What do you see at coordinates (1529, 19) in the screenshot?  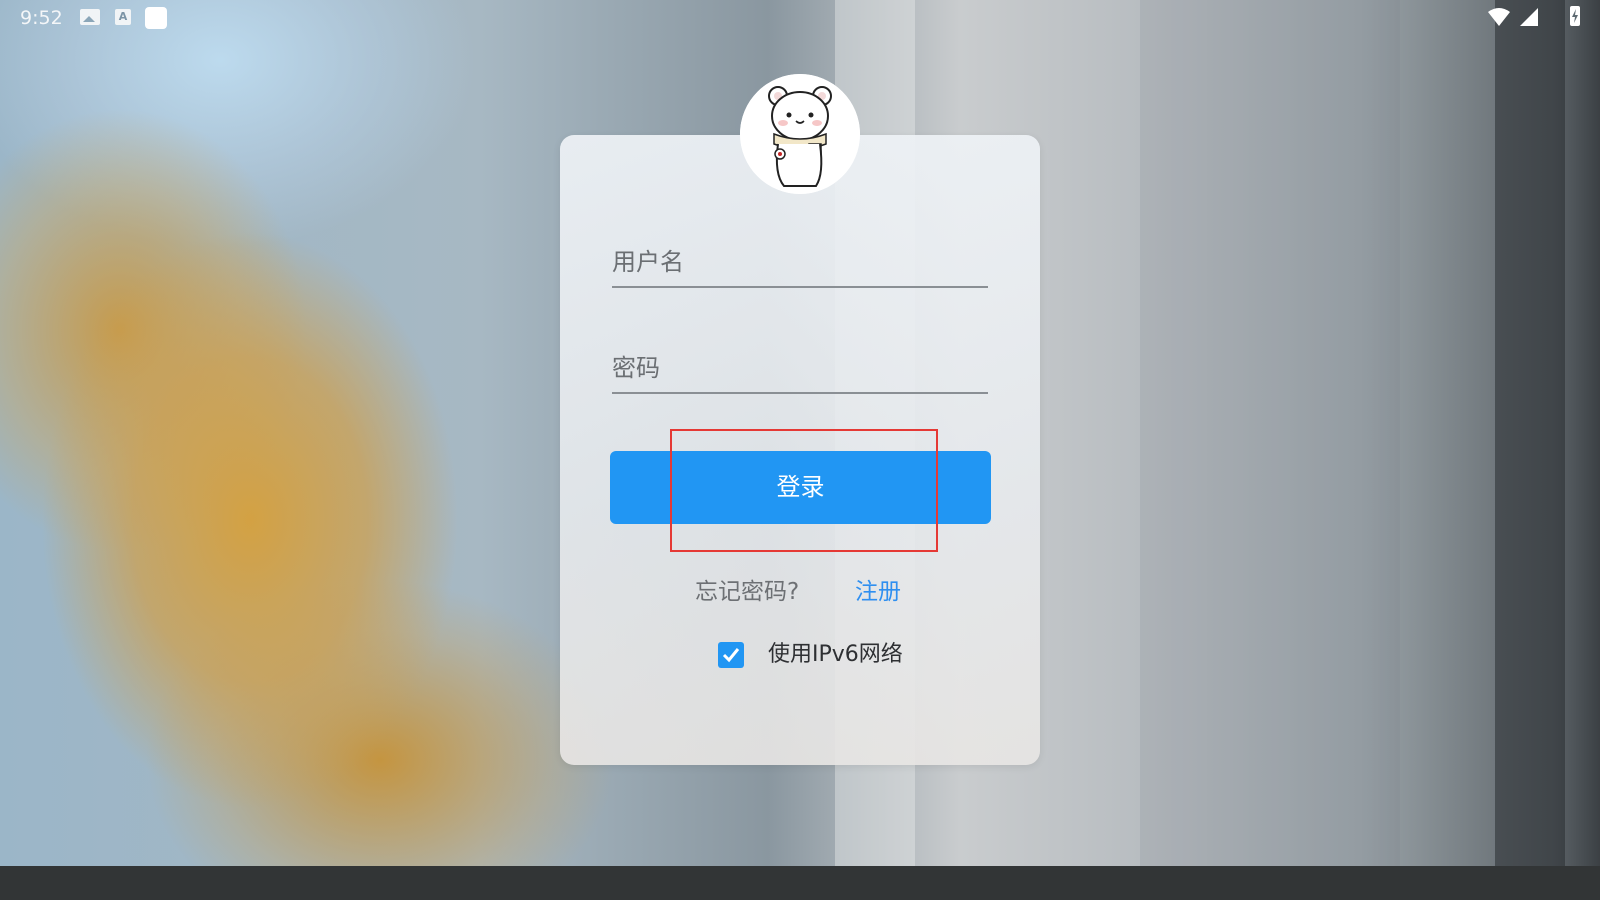 I see `cell-signal-icon` at bounding box center [1529, 19].